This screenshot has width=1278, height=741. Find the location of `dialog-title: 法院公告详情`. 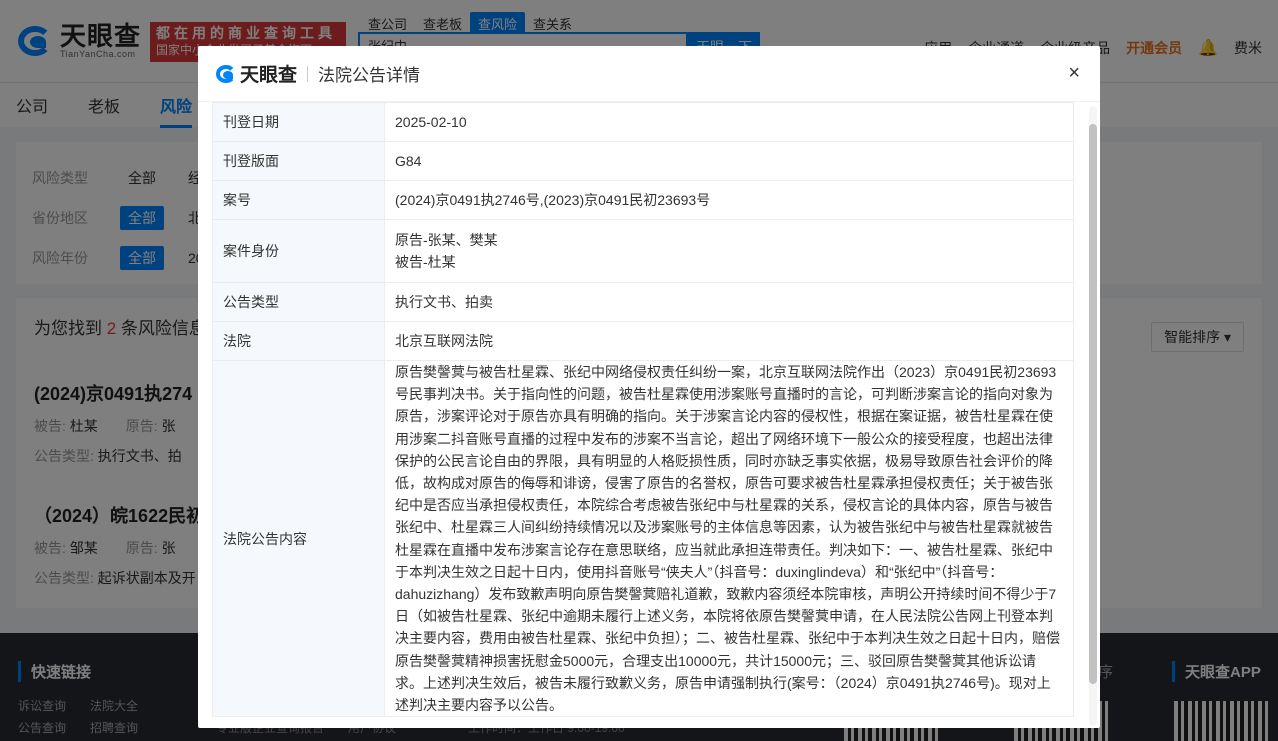

dialog-title: 法院公告详情 is located at coordinates (369, 75).